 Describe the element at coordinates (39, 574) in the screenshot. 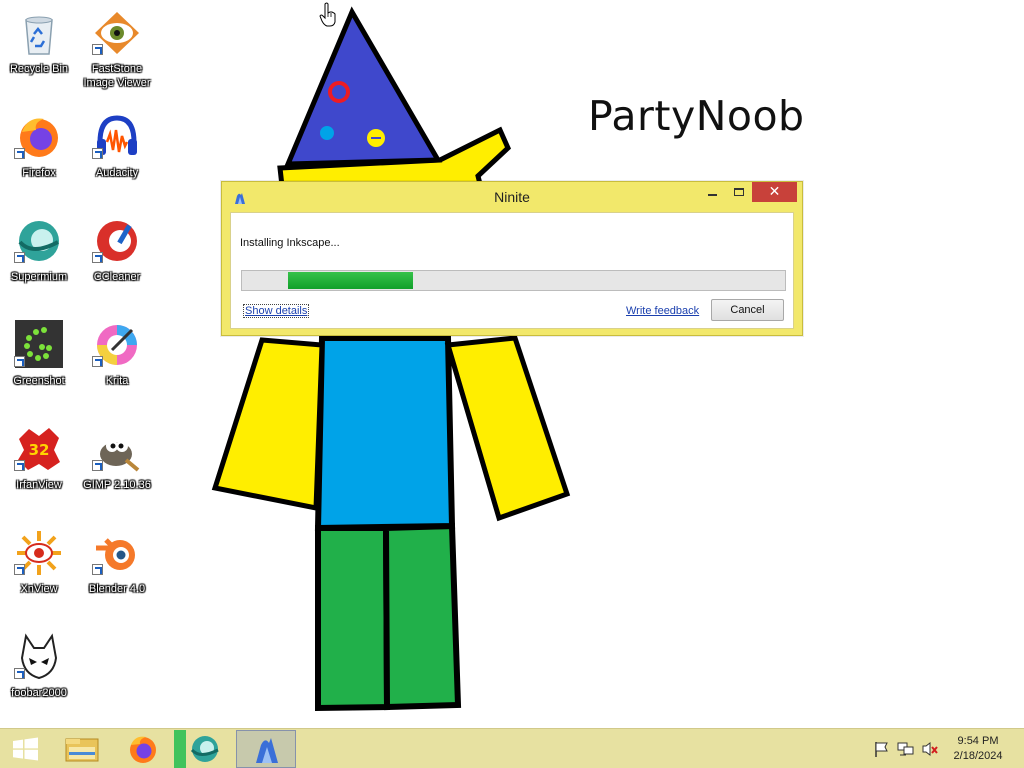

I see `desktop-icon-xnview: XnView` at that location.